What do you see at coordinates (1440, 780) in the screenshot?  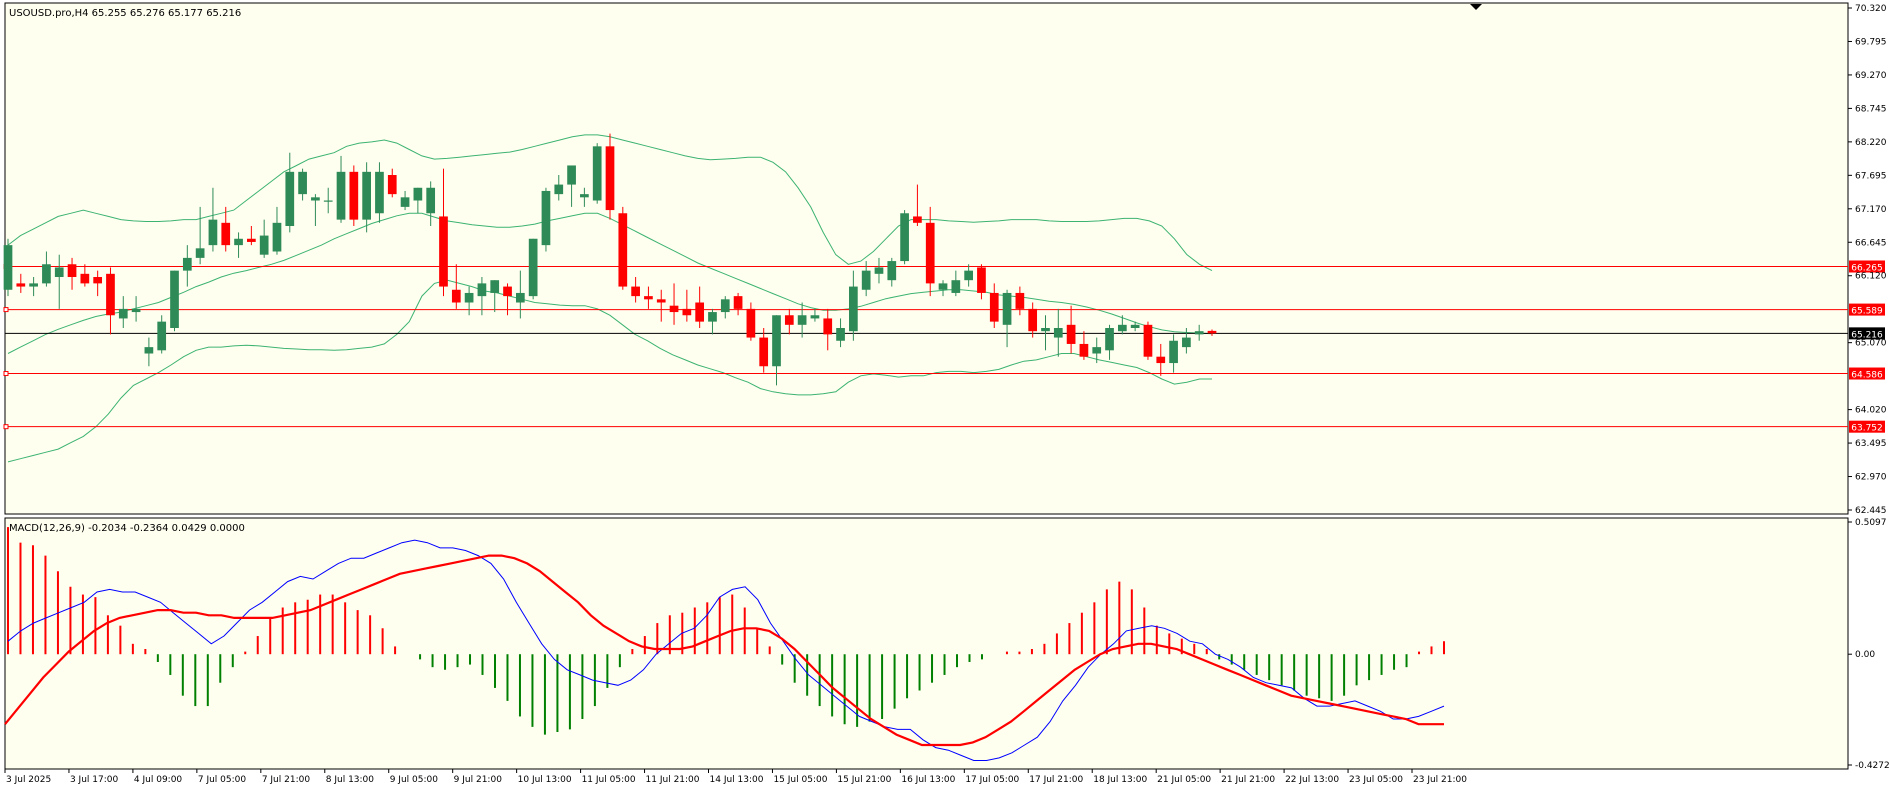 I see `time-tick-label: 23 Jul 21:00` at bounding box center [1440, 780].